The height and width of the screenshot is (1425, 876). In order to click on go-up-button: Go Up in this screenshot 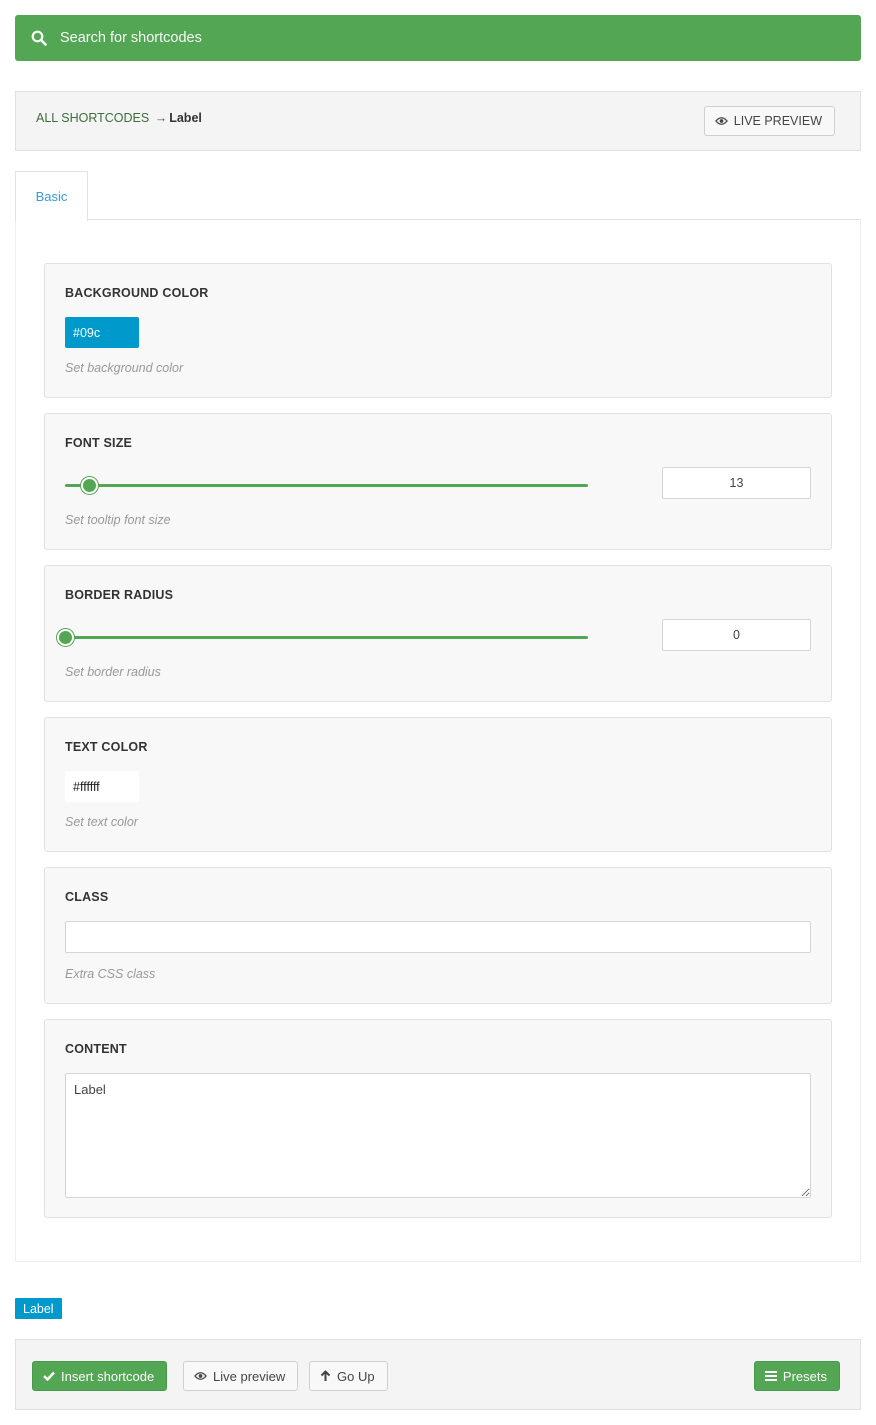, I will do `click(348, 1376)`.